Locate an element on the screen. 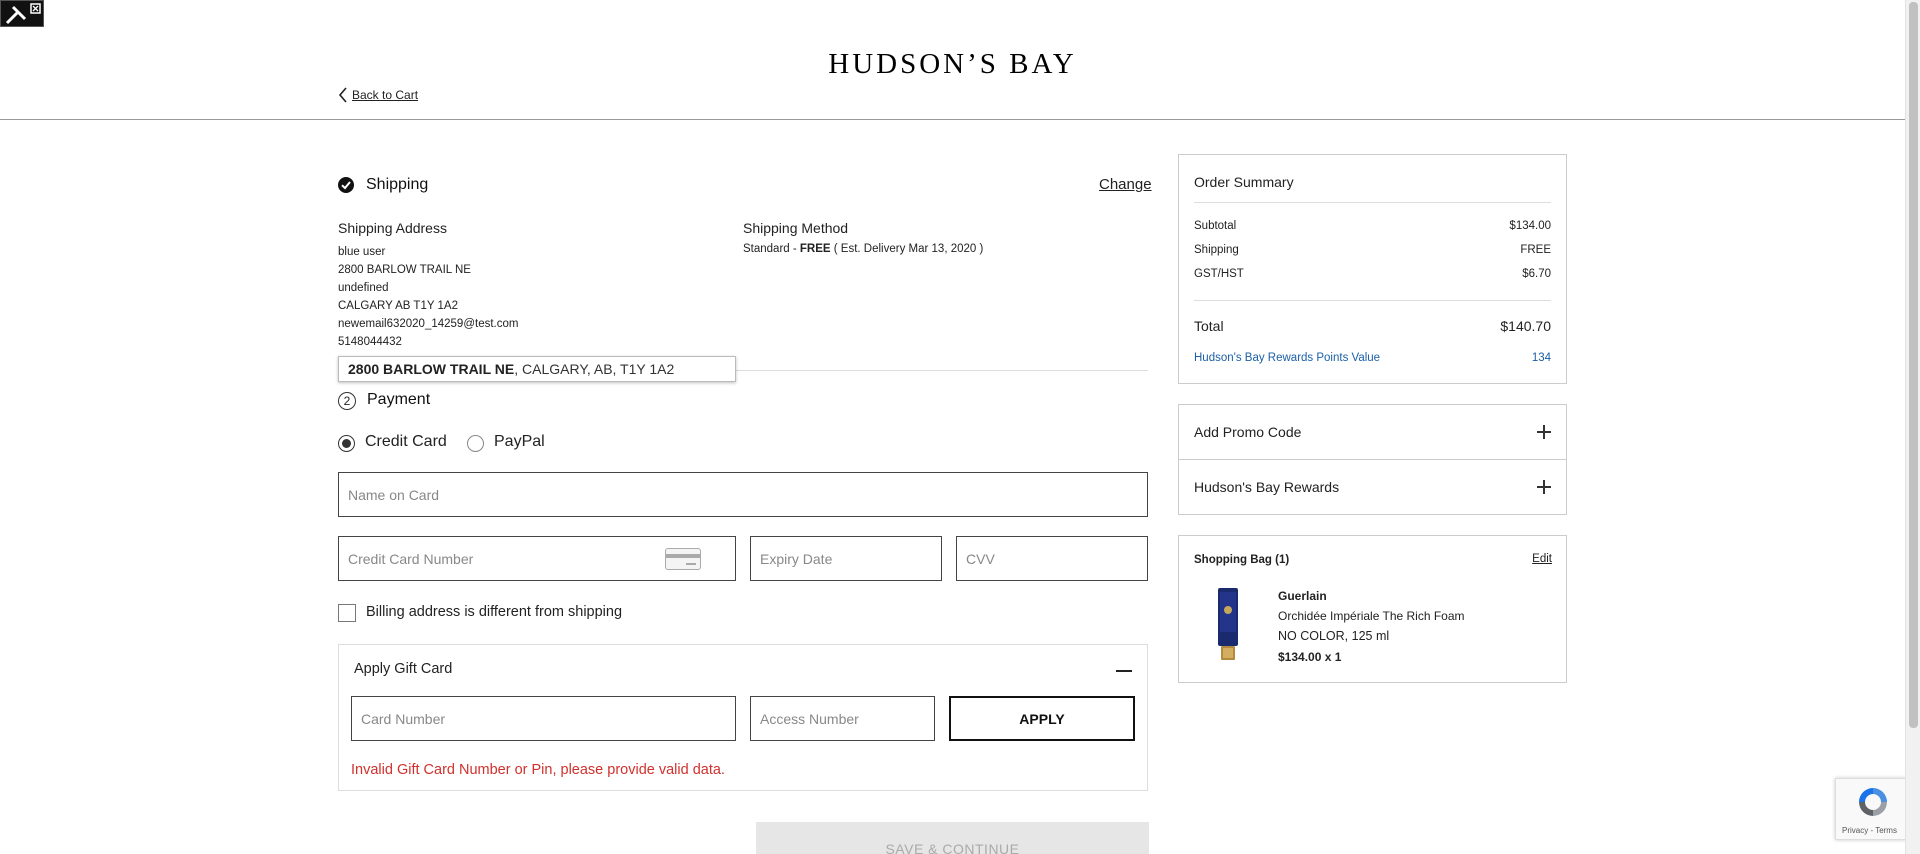 The height and width of the screenshot is (854, 1920). payment-section-title: Payment is located at coordinates (399, 399).